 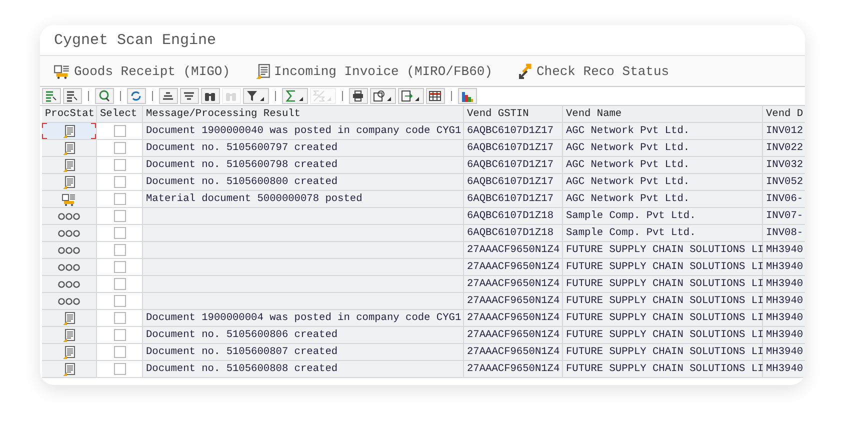 What do you see at coordinates (303, 131) in the screenshot?
I see `table-cell: Document 1900000040 was posted in company code CYG1` at bounding box center [303, 131].